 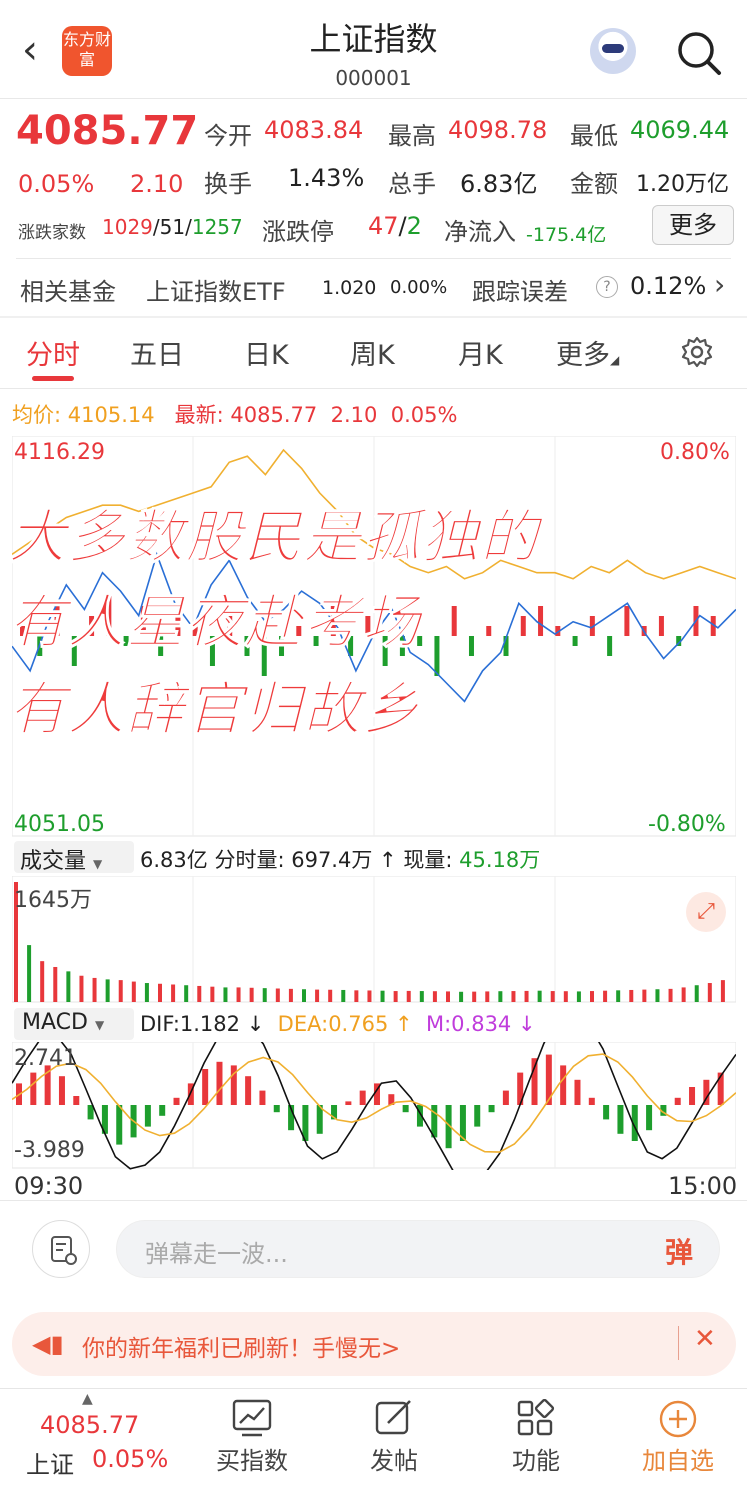 What do you see at coordinates (699, 55) in the screenshot?
I see `search-icon` at bounding box center [699, 55].